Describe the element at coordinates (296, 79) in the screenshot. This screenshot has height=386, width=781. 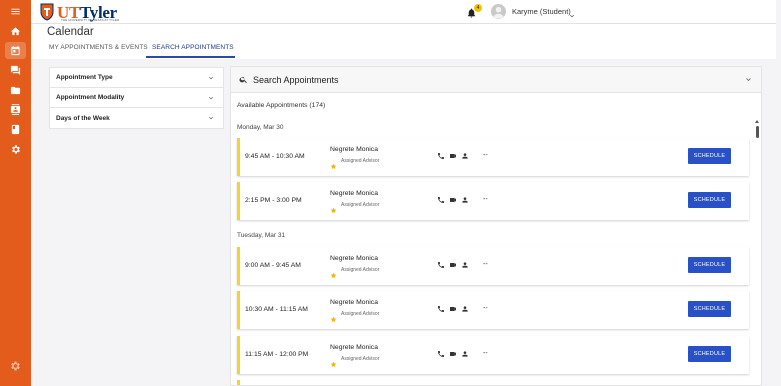
I see `search-panel-title: Search Appointments` at that location.